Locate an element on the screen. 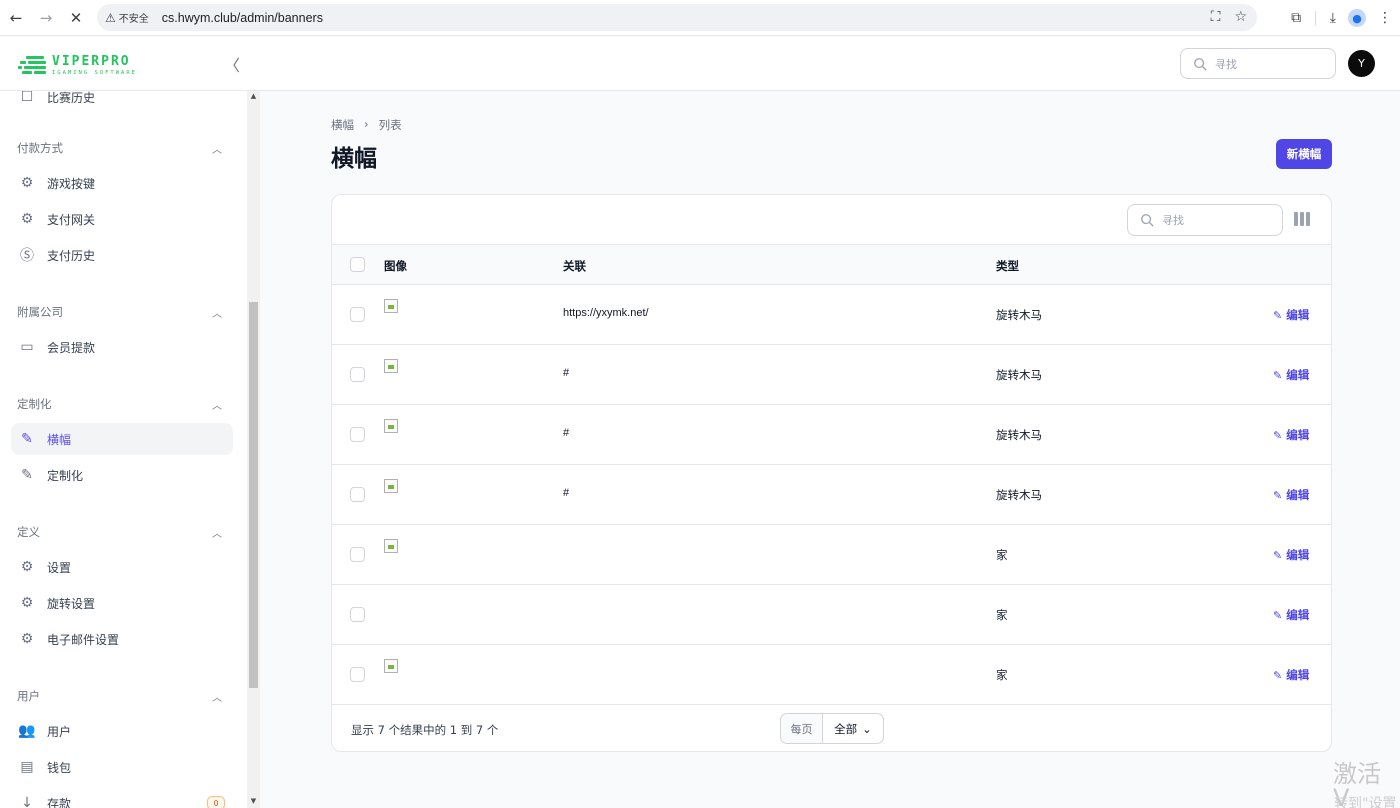 This screenshot has width=1400, height=808. pagination-summary: 显示 7 个结果中的 1 到 7 个 is located at coordinates (425, 730).